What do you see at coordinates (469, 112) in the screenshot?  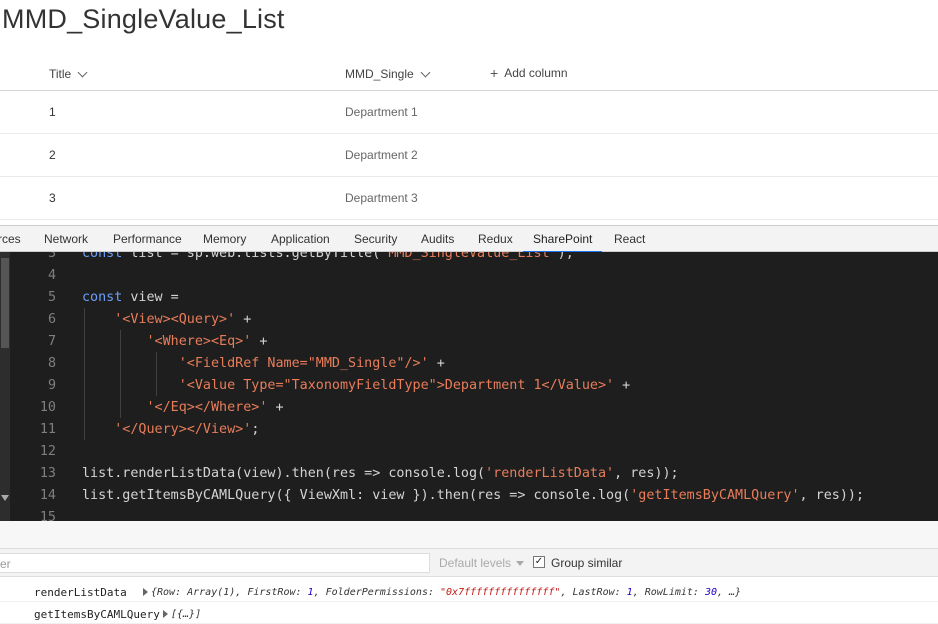 I see `table-row: 1 Department 1` at bounding box center [469, 112].